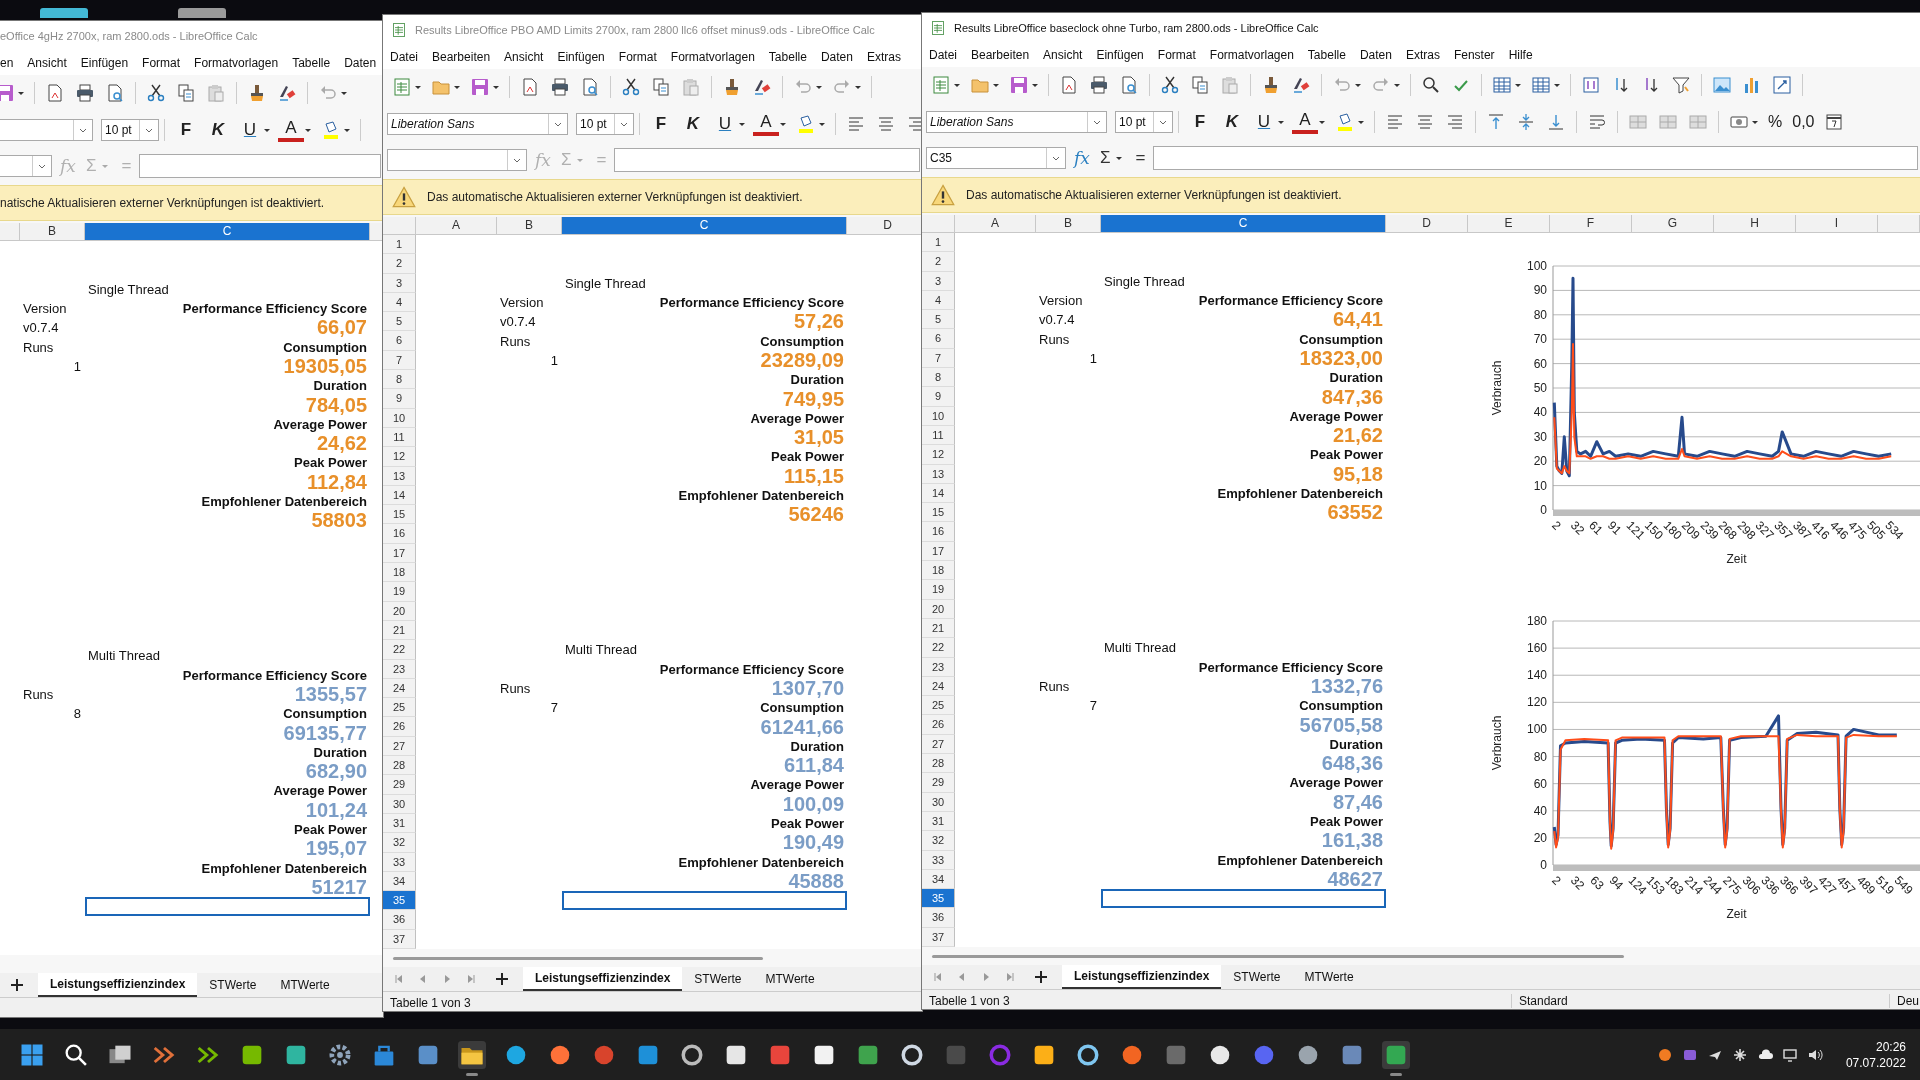  I want to click on tick-label: 61, so click(1596, 528).